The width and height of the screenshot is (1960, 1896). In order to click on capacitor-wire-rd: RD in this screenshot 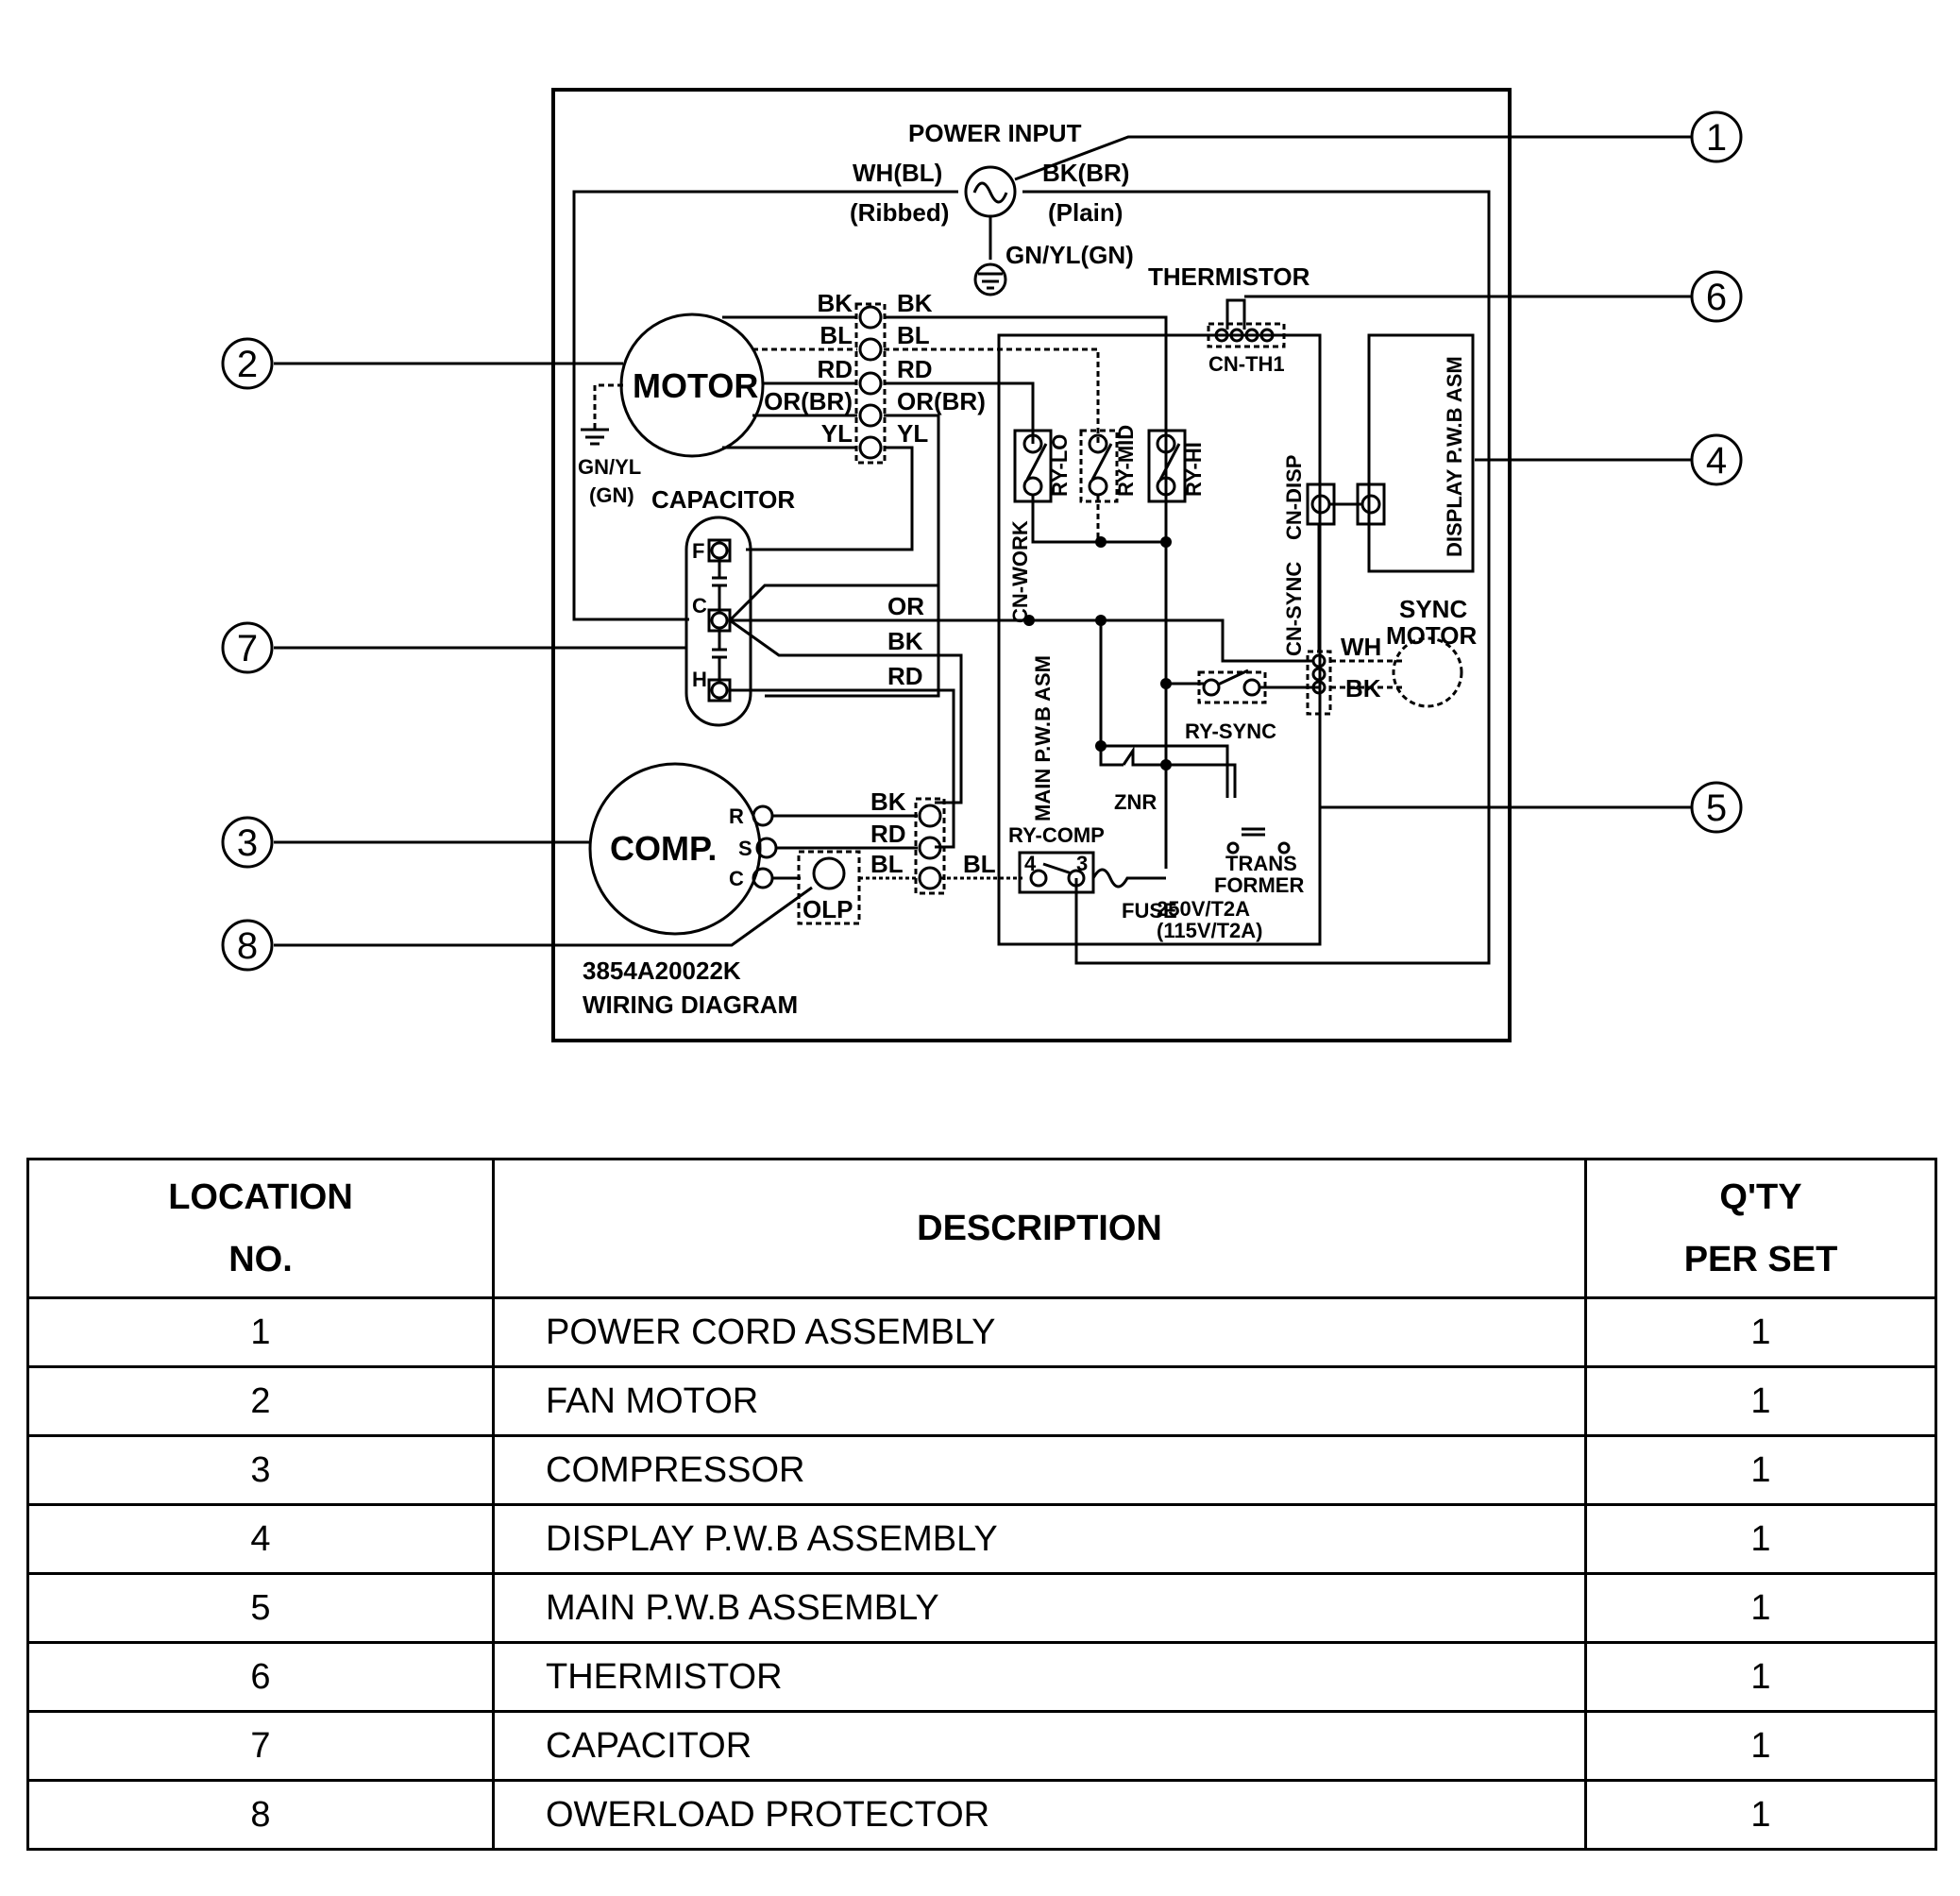, I will do `click(905, 676)`.